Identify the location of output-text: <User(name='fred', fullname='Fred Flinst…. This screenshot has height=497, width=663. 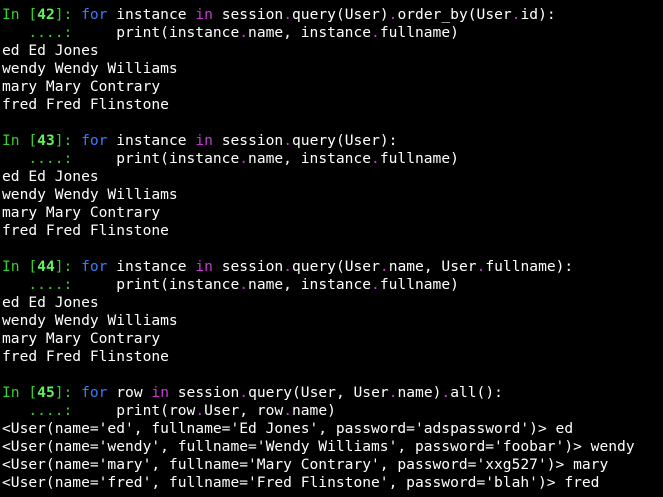
(301, 482).